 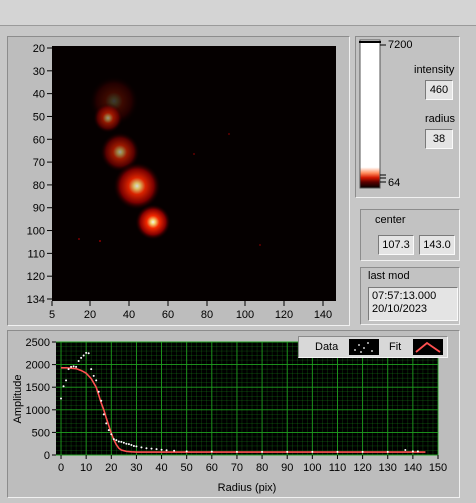 I want to click on last-mod-label: last mod, so click(x=389, y=276).